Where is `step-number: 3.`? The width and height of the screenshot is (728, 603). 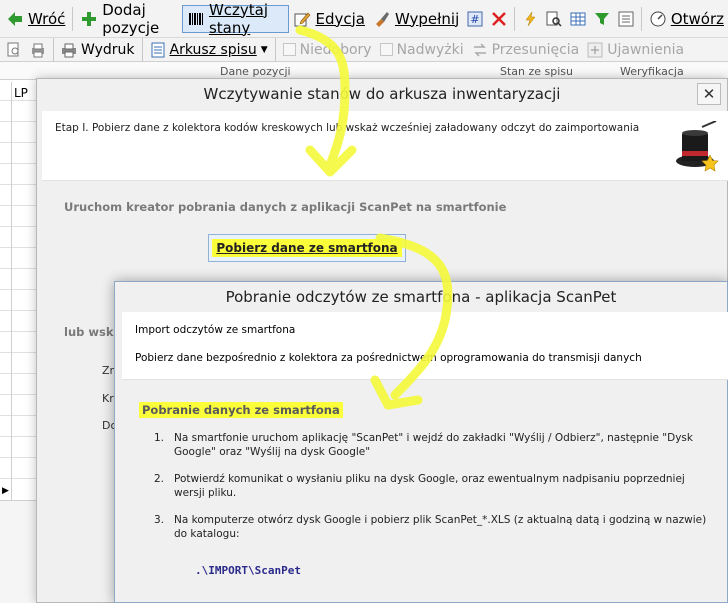
step-number: 3. is located at coordinates (159, 520).